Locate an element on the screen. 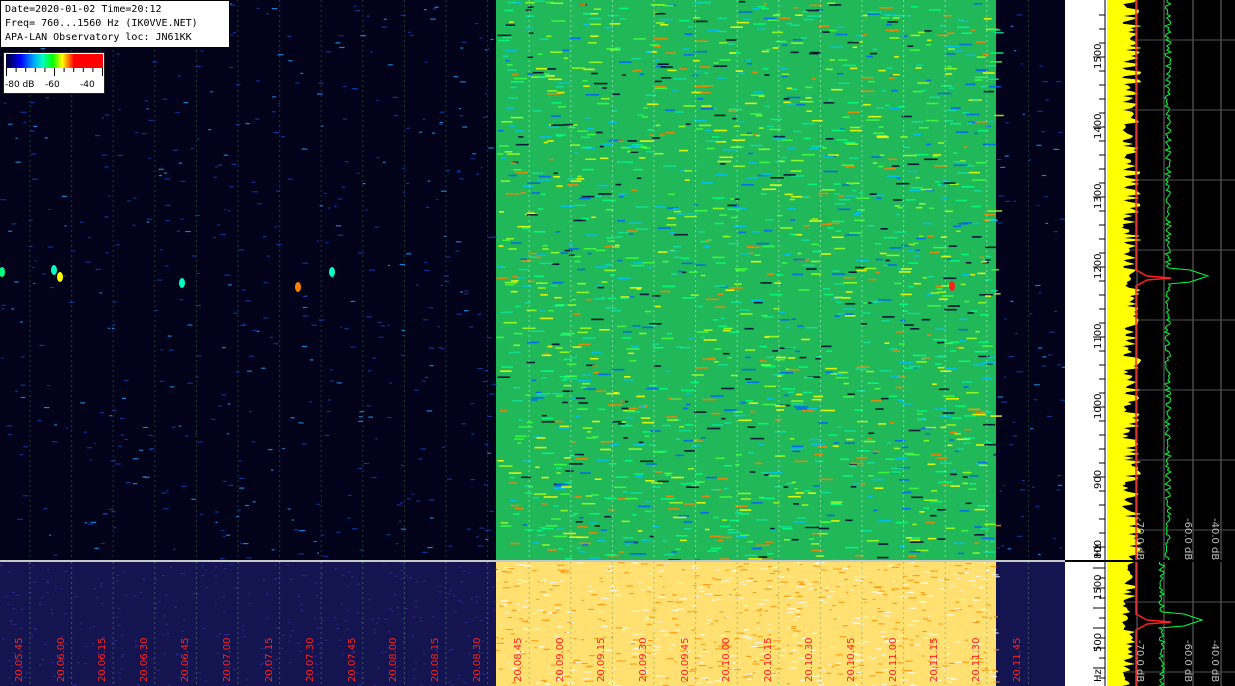 The width and height of the screenshot is (1235, 686). meteor-echo is located at coordinates (60, 277).